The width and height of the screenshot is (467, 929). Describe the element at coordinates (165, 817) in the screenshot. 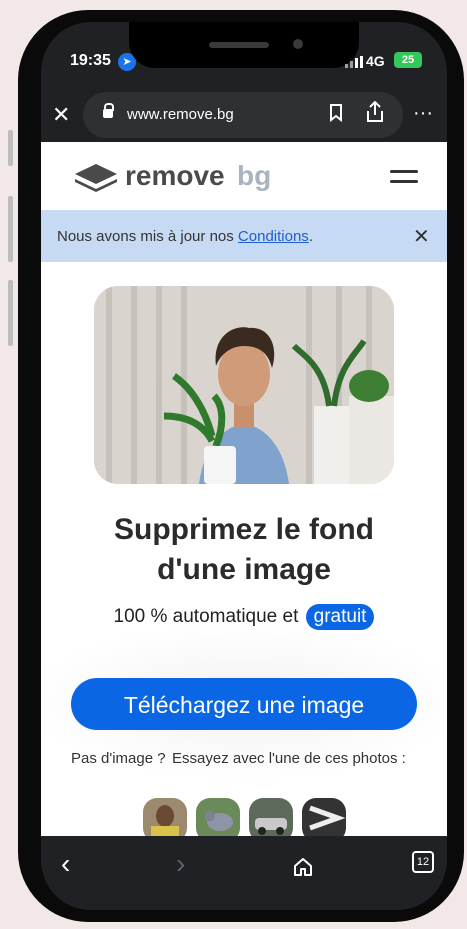

I see `sample-photo-person` at that location.